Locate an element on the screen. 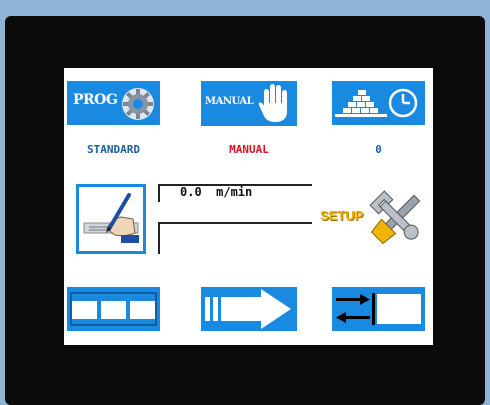 Image resolution: width=490 pixels, height=405 pixels. speed-display: 0.0 m/min is located at coordinates (235, 219).